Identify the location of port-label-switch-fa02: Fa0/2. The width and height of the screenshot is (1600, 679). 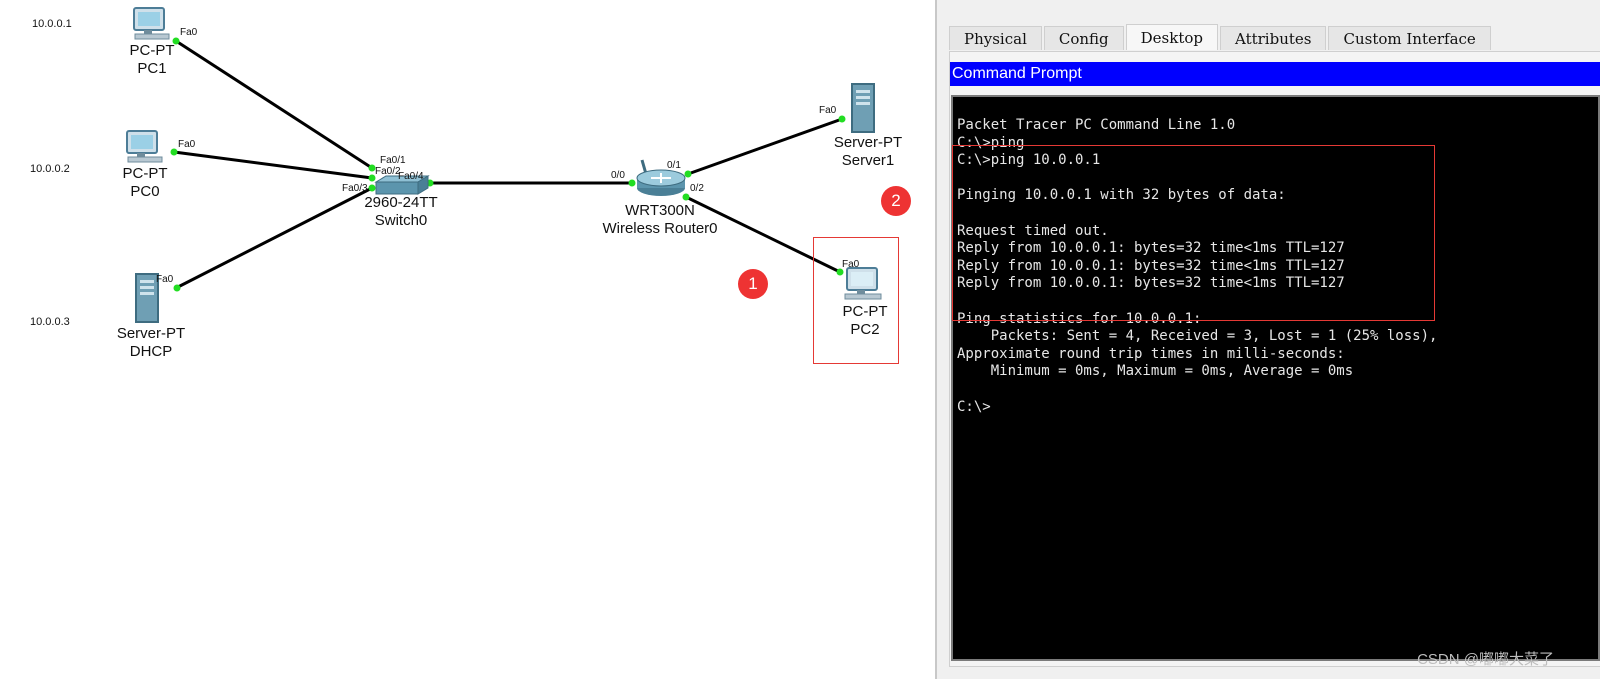
(388, 171).